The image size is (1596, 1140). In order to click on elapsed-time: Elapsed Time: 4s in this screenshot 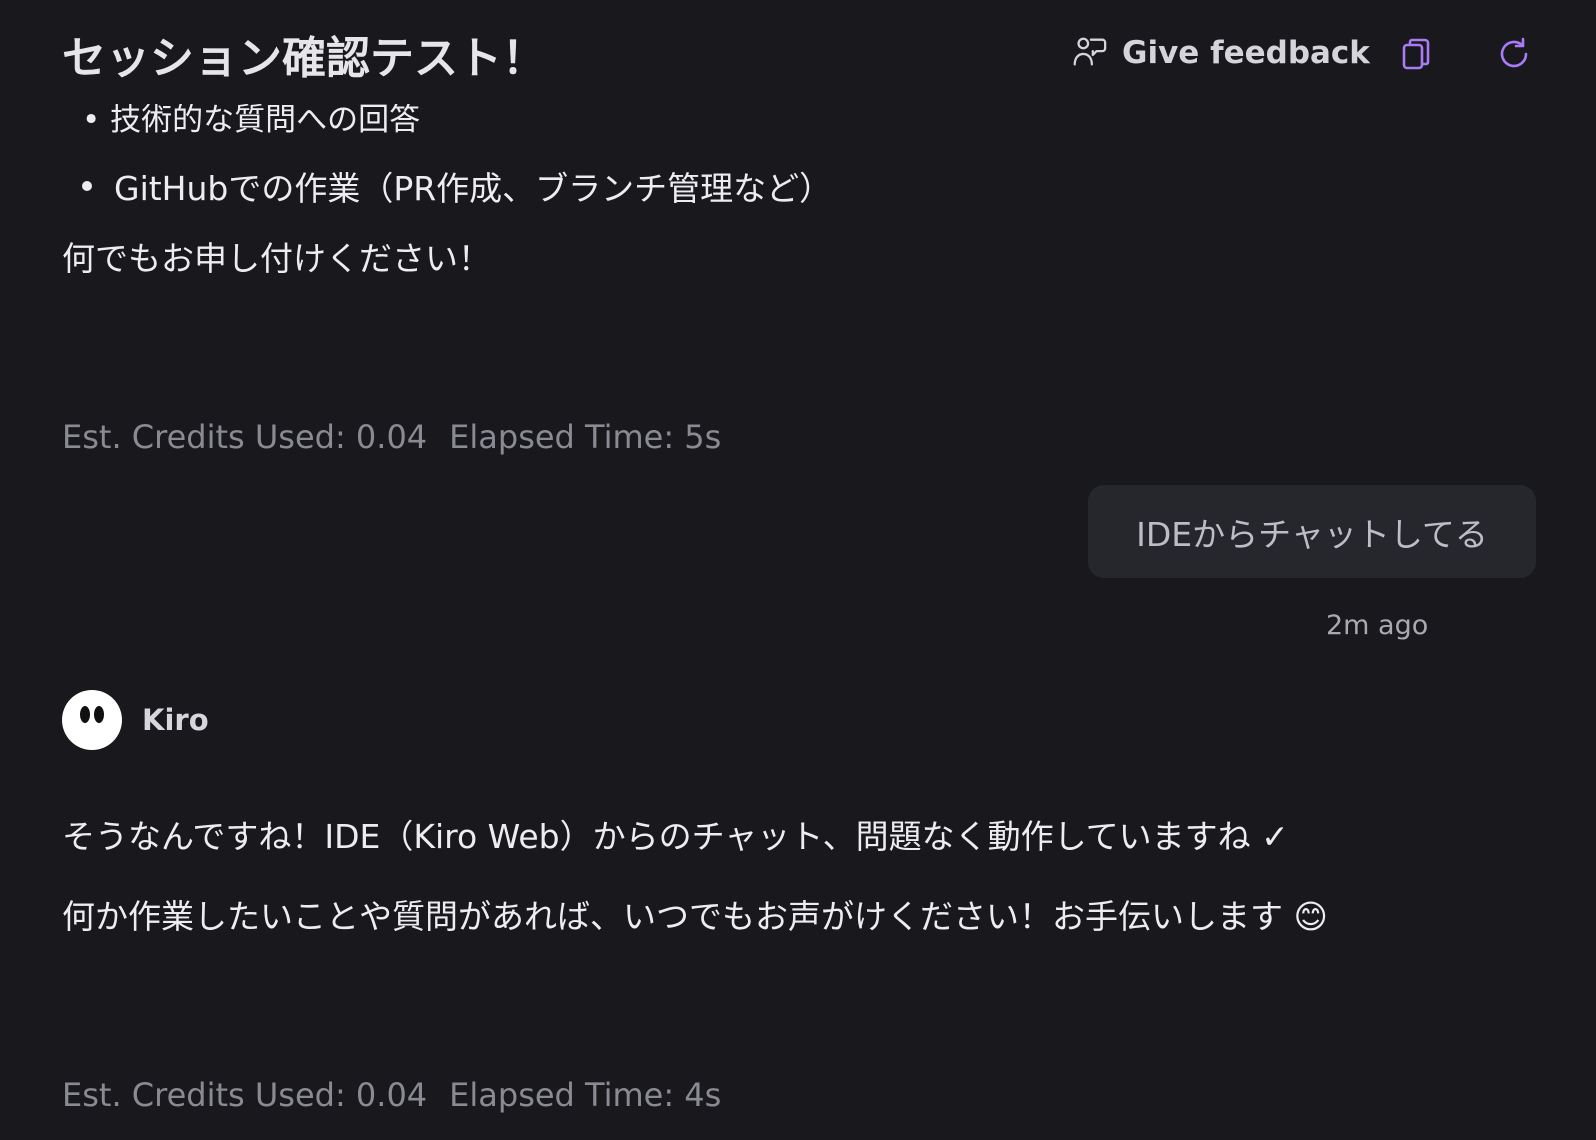, I will do `click(585, 1095)`.